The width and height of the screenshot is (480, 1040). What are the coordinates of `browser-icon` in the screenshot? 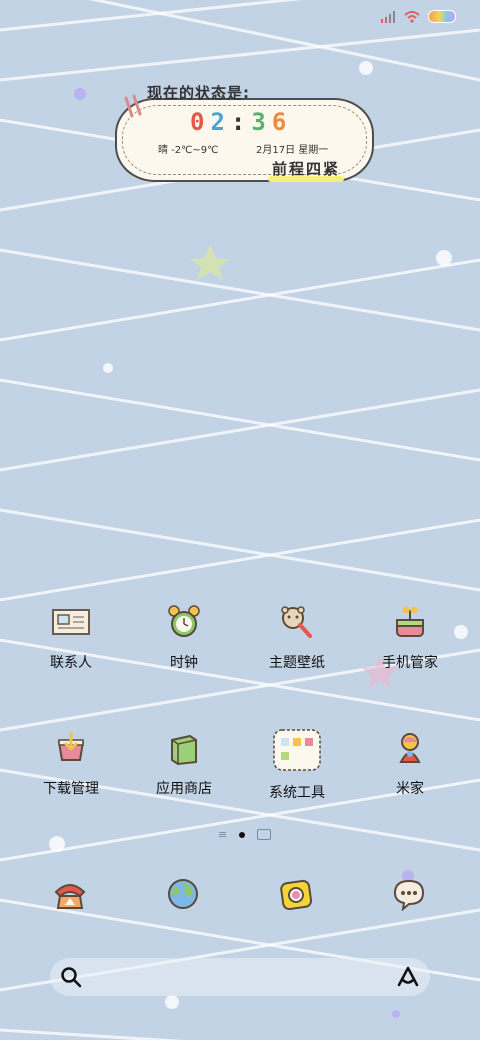 It's located at (183, 894).